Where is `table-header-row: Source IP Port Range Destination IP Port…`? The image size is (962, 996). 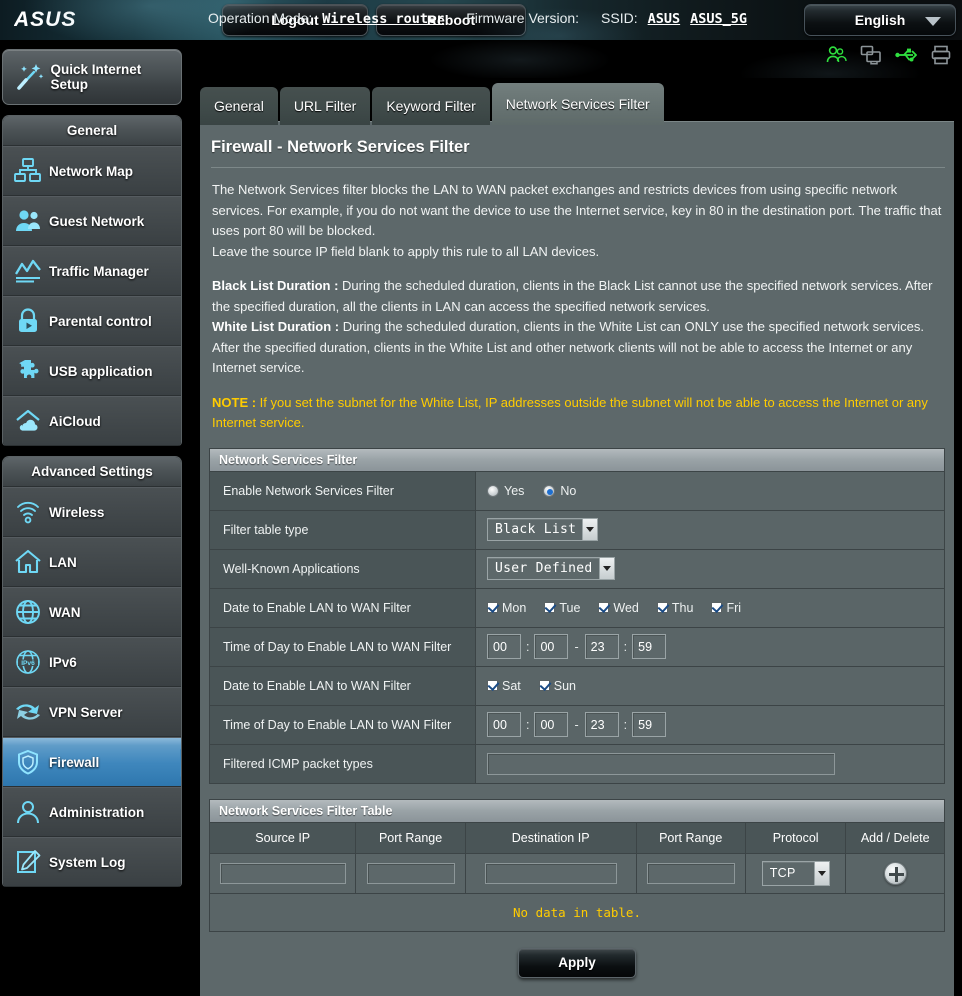
table-header-row: Source IP Port Range Destination IP Port… is located at coordinates (577, 837).